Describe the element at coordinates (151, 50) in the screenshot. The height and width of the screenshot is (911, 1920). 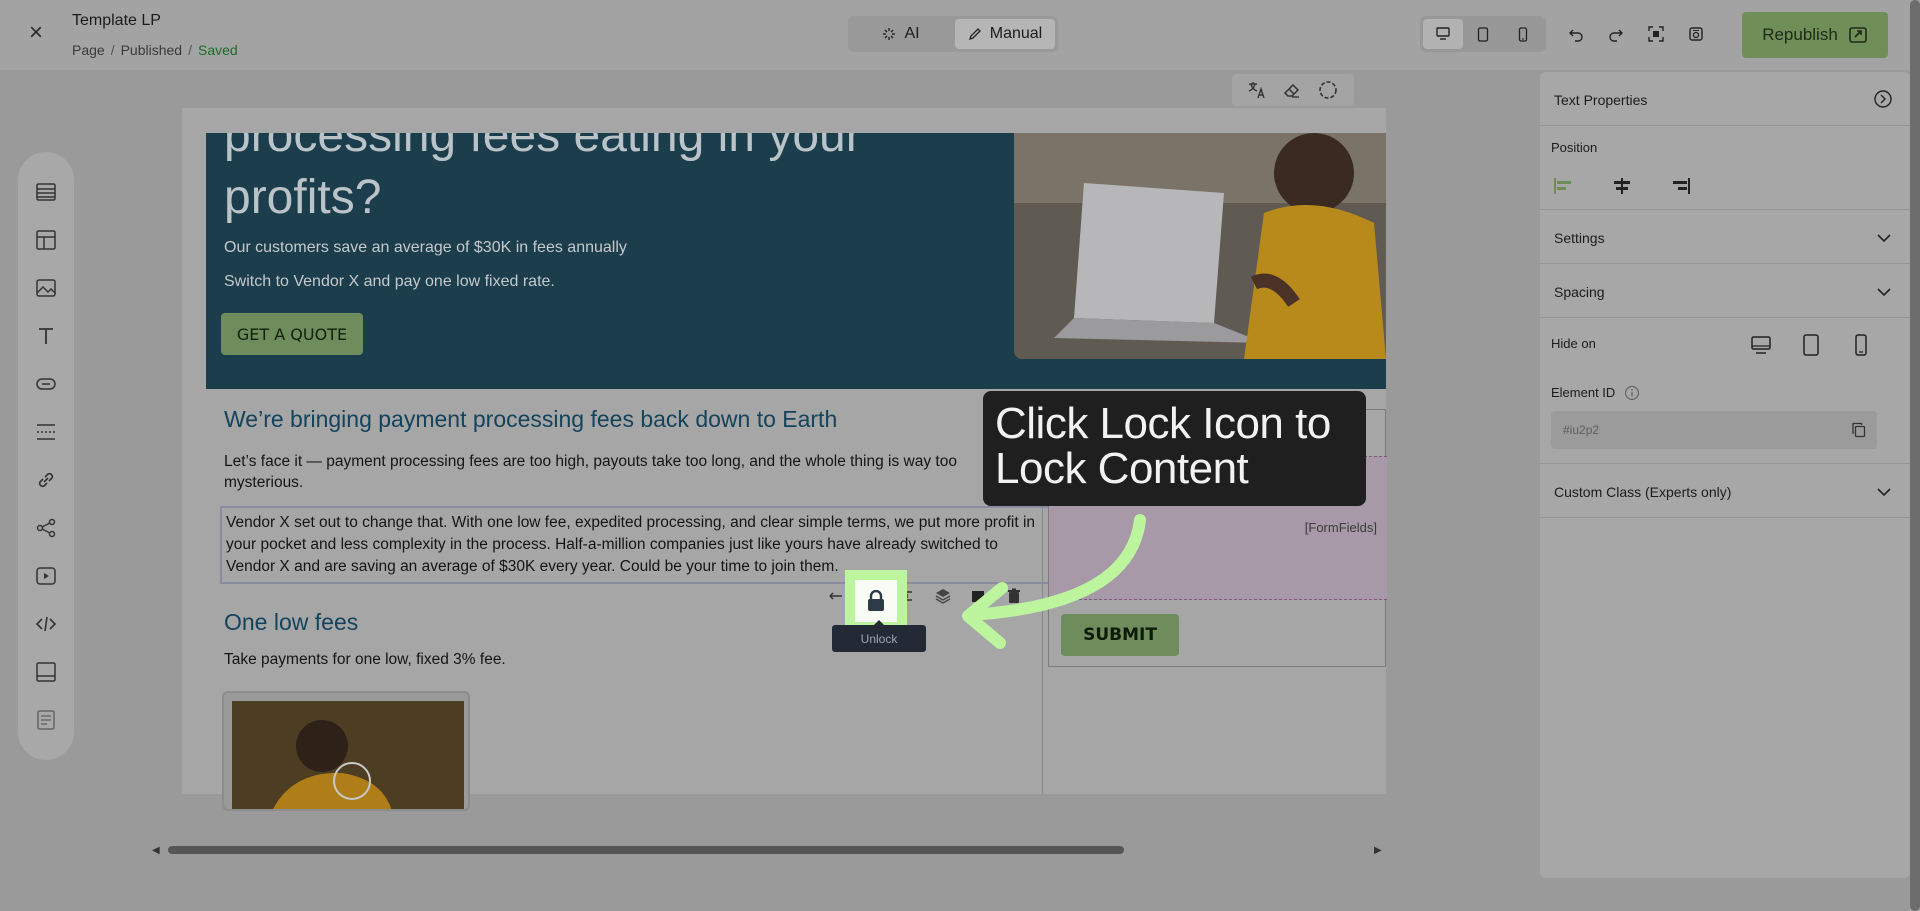
I see `breadcrumb-published: Published` at that location.